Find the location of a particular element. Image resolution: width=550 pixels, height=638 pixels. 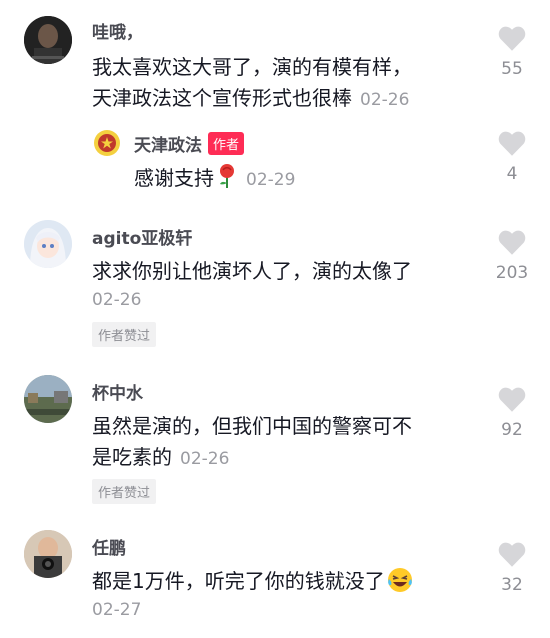

comment-text-line2: 天津政法这个宣传形式也很棒 is located at coordinates (222, 98).